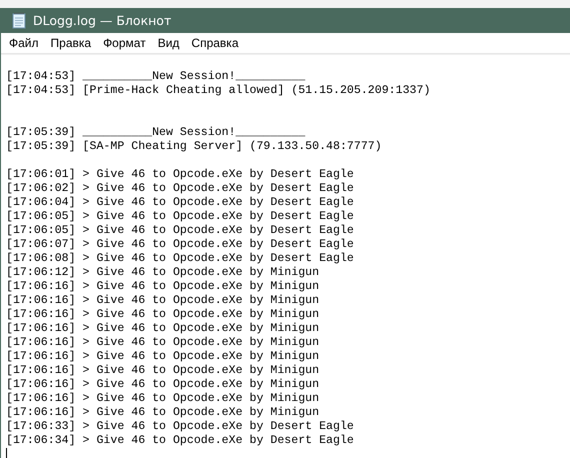 This screenshot has height=458, width=570. What do you see at coordinates (71, 43) in the screenshot?
I see `menu-item: Правка` at bounding box center [71, 43].